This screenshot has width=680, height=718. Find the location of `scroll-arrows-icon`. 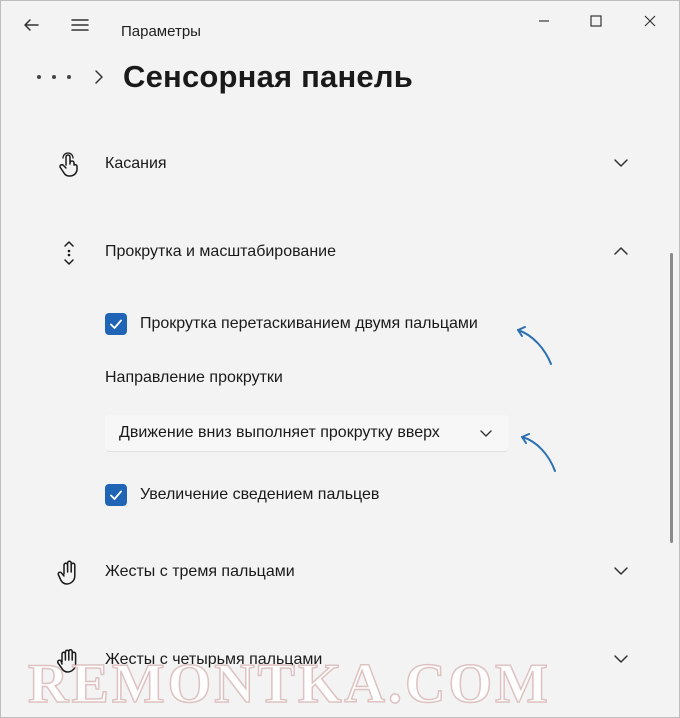

scroll-arrows-icon is located at coordinates (69, 253).